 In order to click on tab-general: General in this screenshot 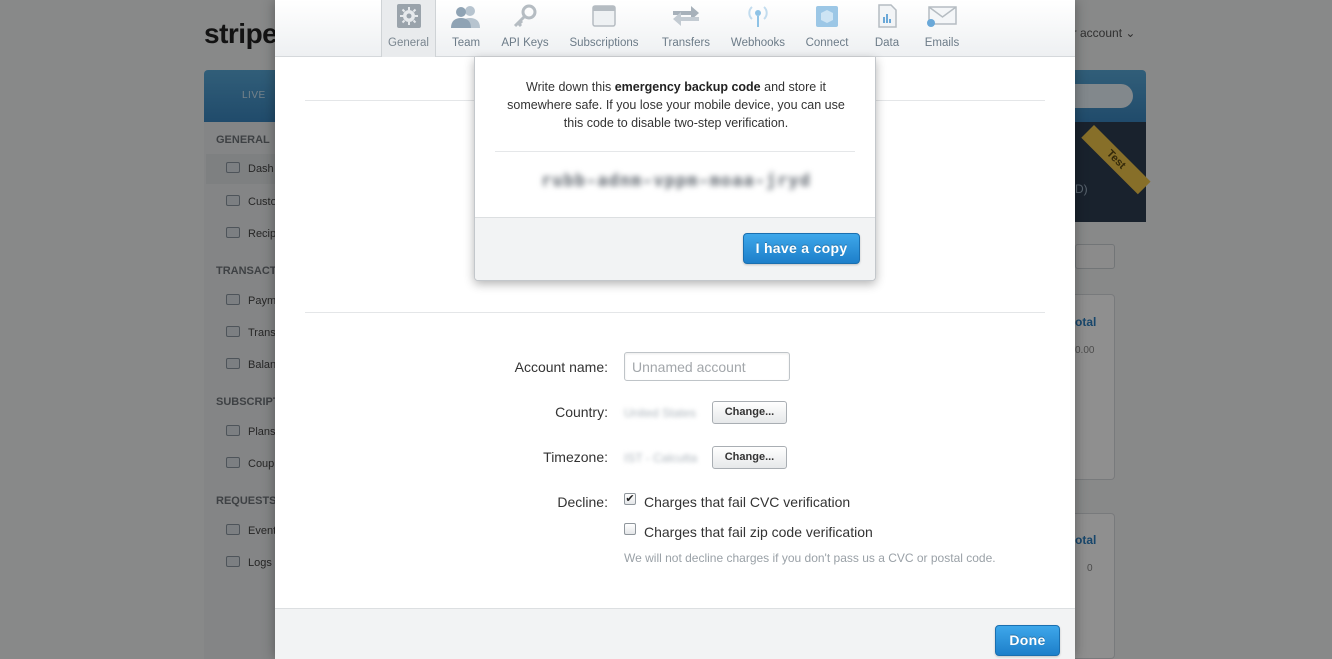, I will do `click(408, 28)`.